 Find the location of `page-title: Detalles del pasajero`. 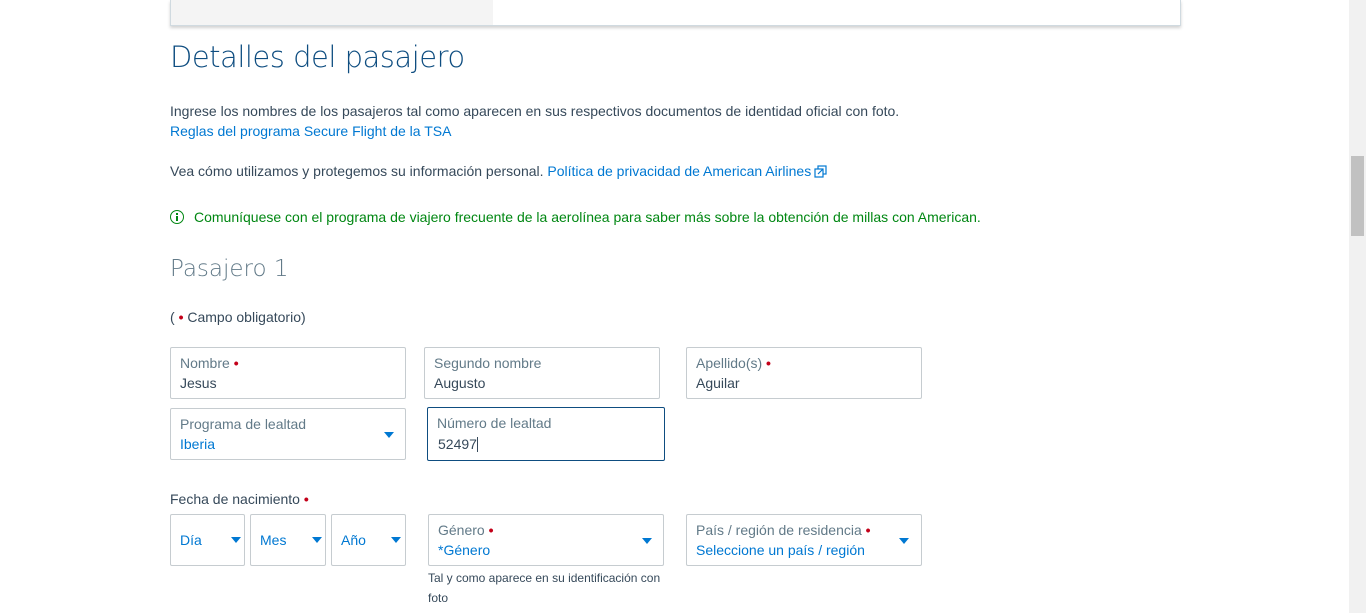

page-title: Detalles del pasajero is located at coordinates (317, 57).